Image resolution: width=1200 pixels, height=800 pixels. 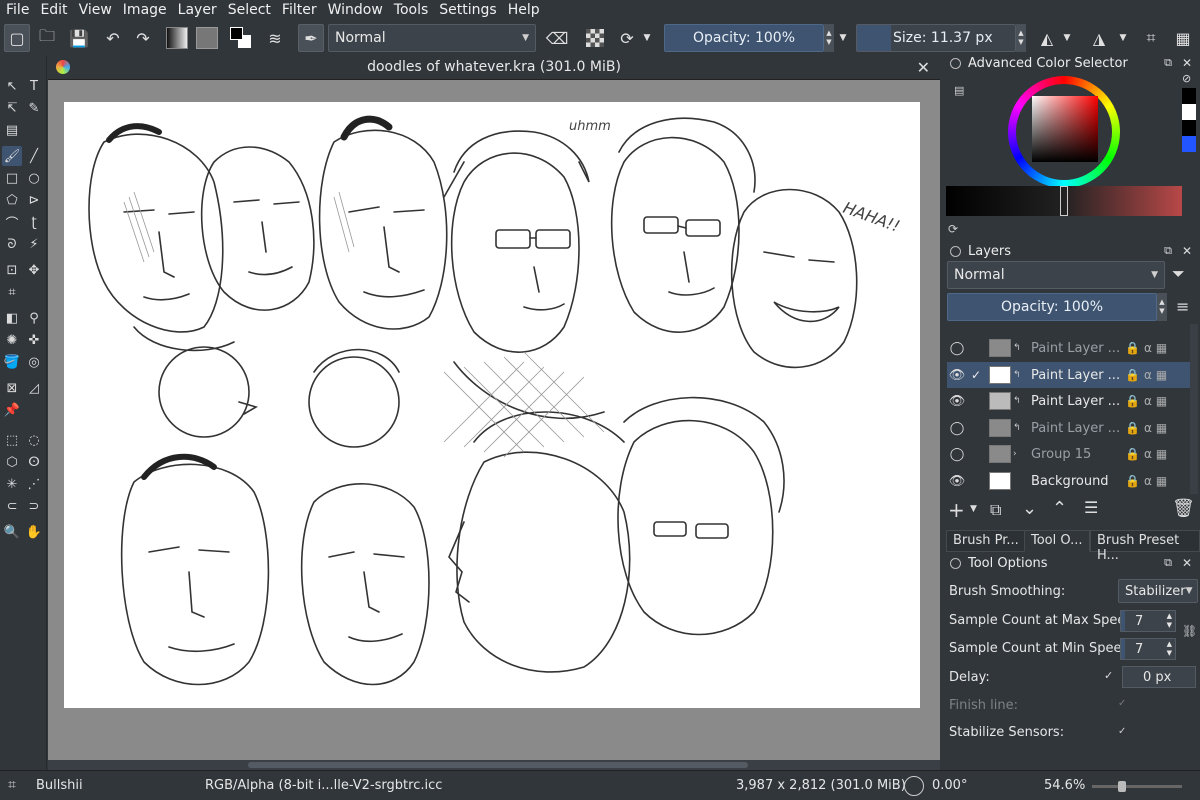 I want to click on color-history-bar, so click(x=1064, y=201).